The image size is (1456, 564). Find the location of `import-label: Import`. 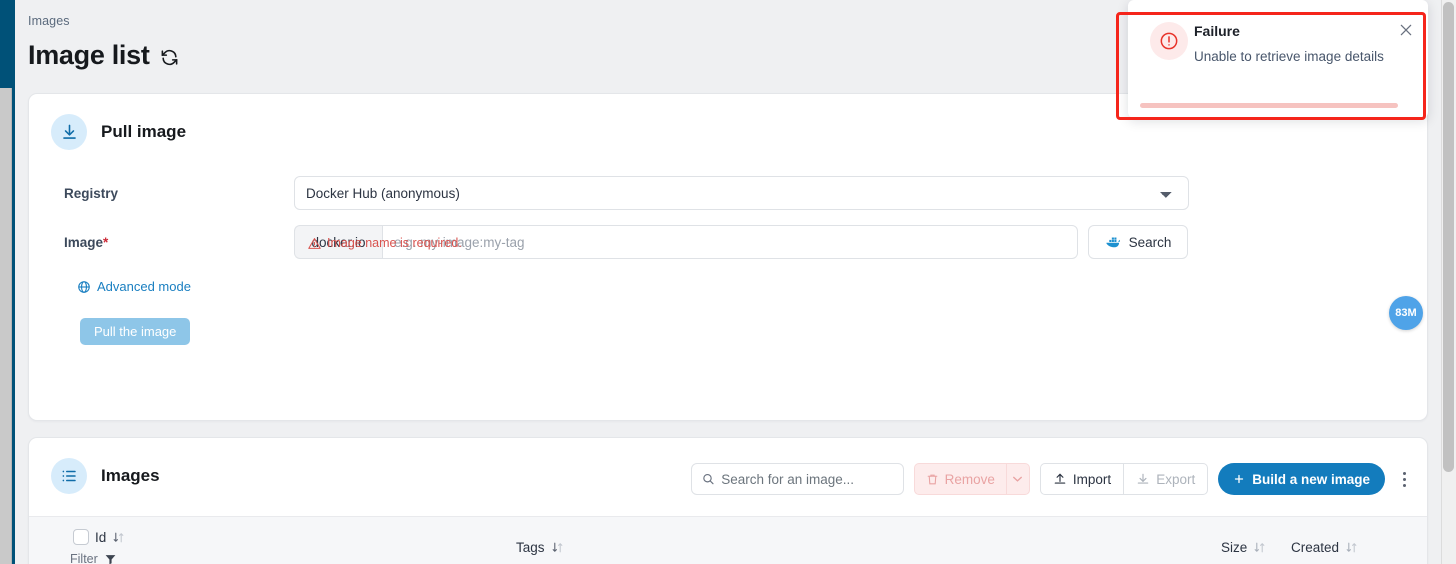

import-label: Import is located at coordinates (1092, 479).